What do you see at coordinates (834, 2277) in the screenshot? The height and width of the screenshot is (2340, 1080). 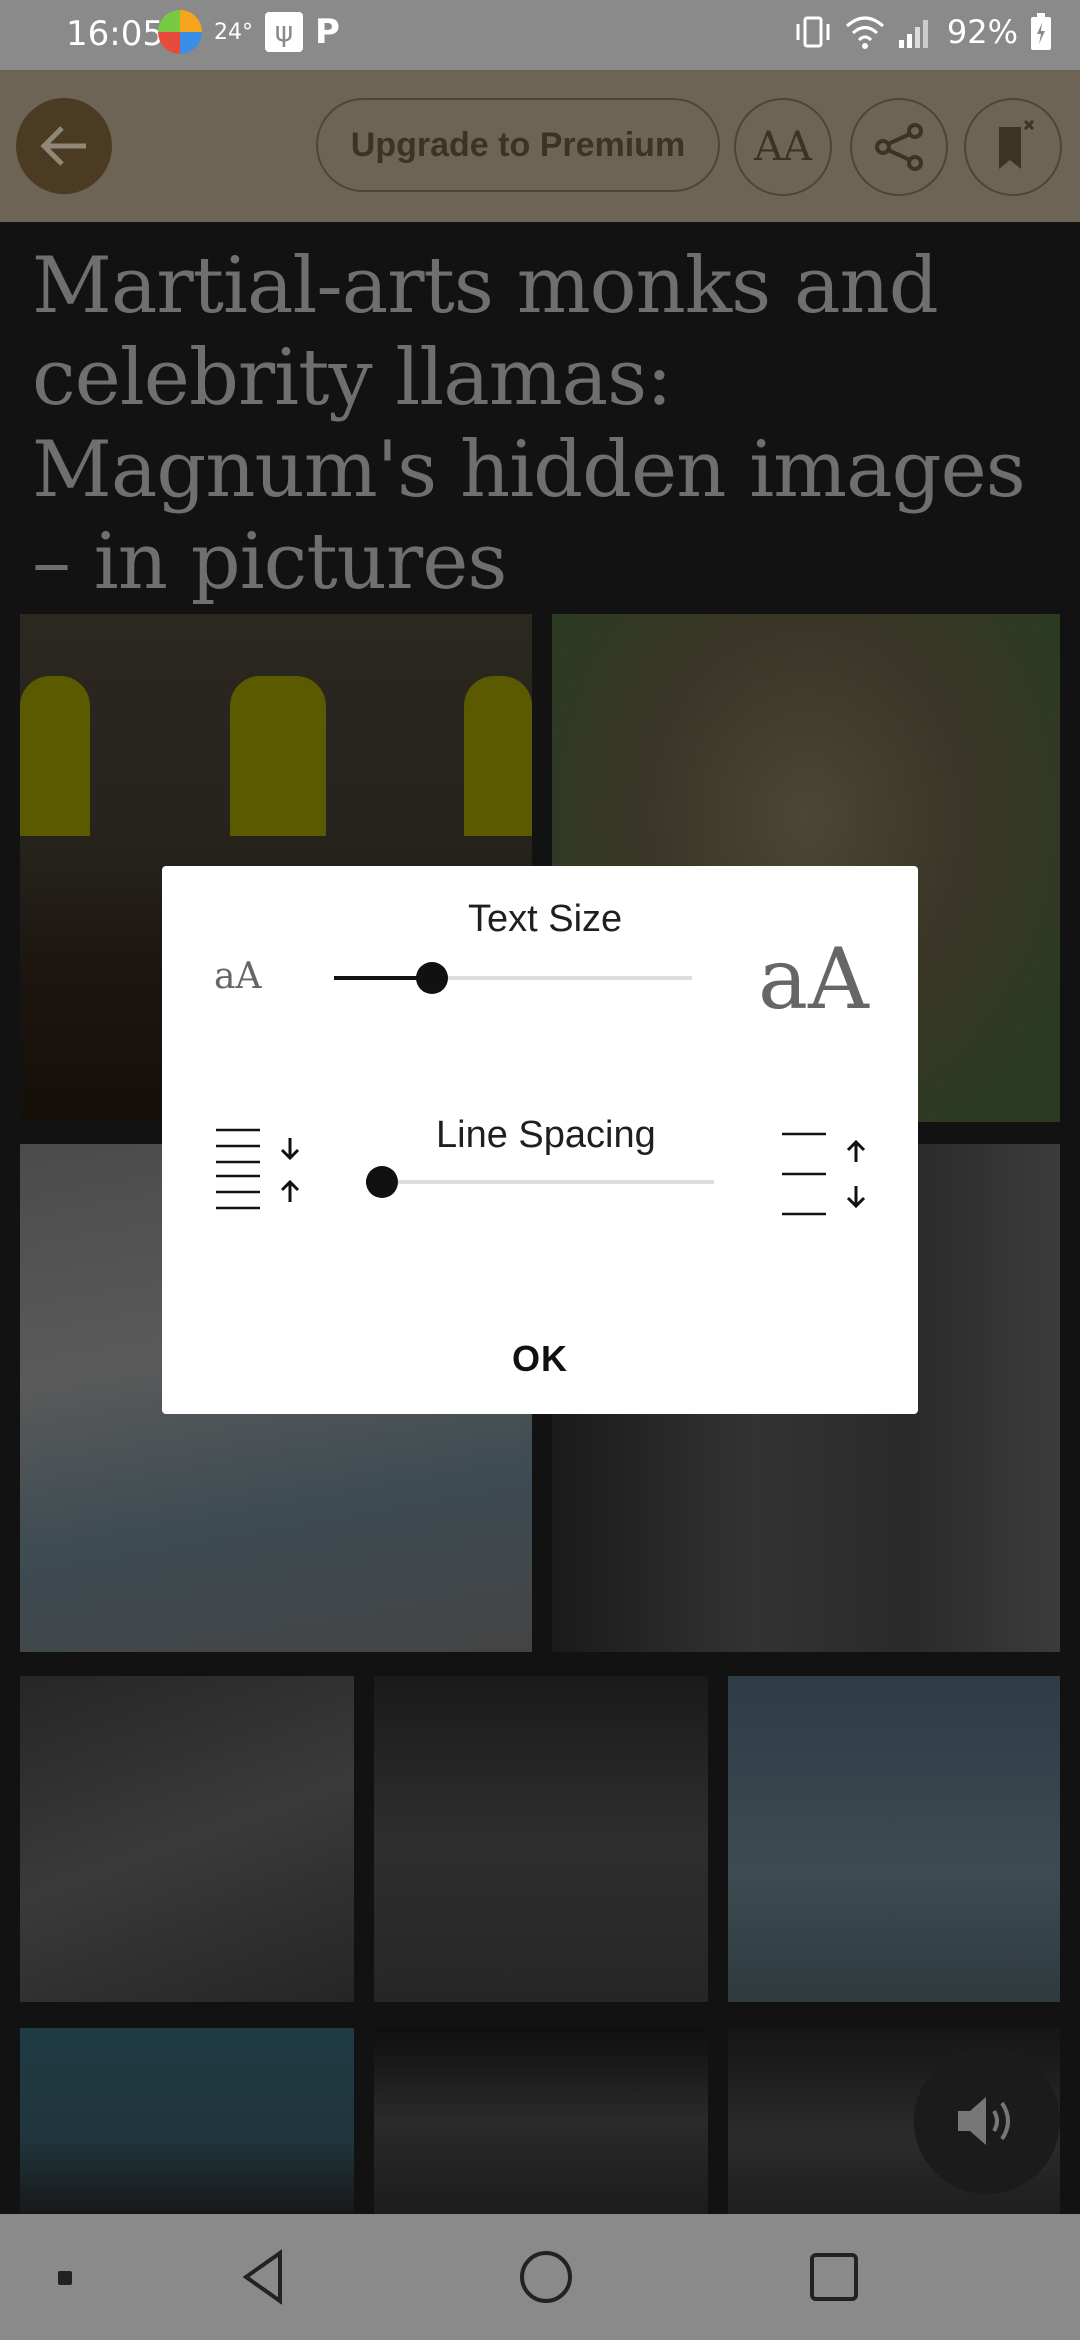 I see `nav-recents-icon` at bounding box center [834, 2277].